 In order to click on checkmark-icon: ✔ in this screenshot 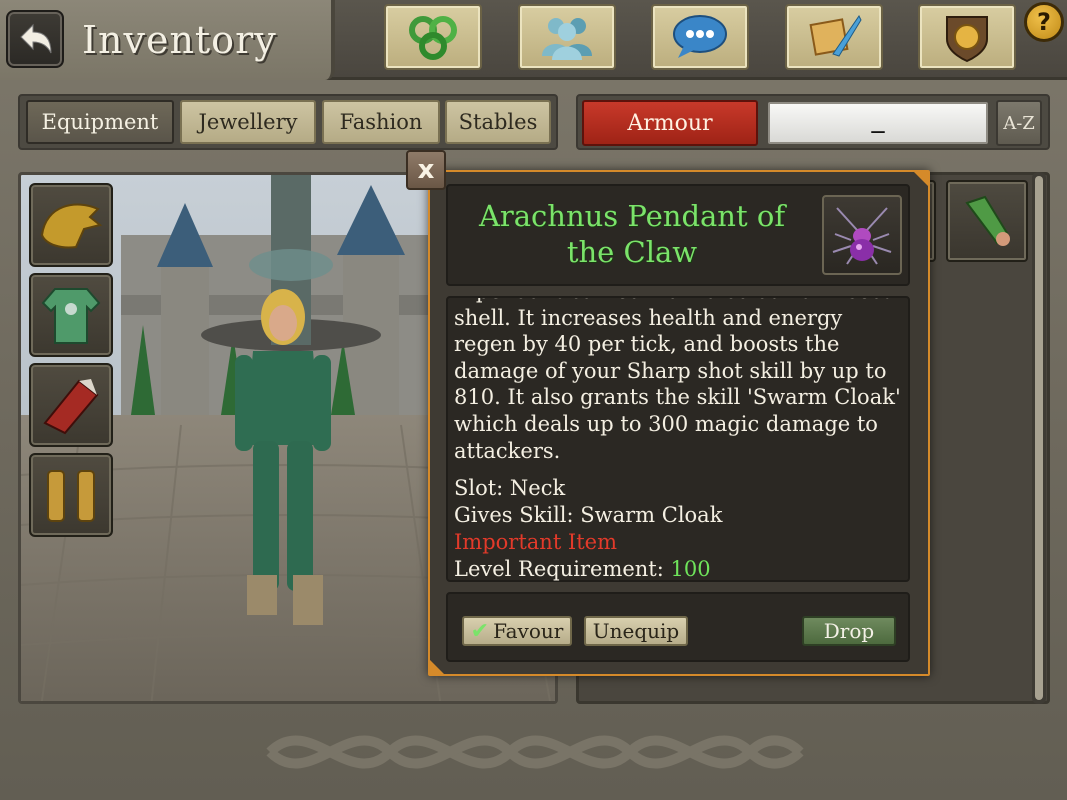, I will do `click(480, 631)`.